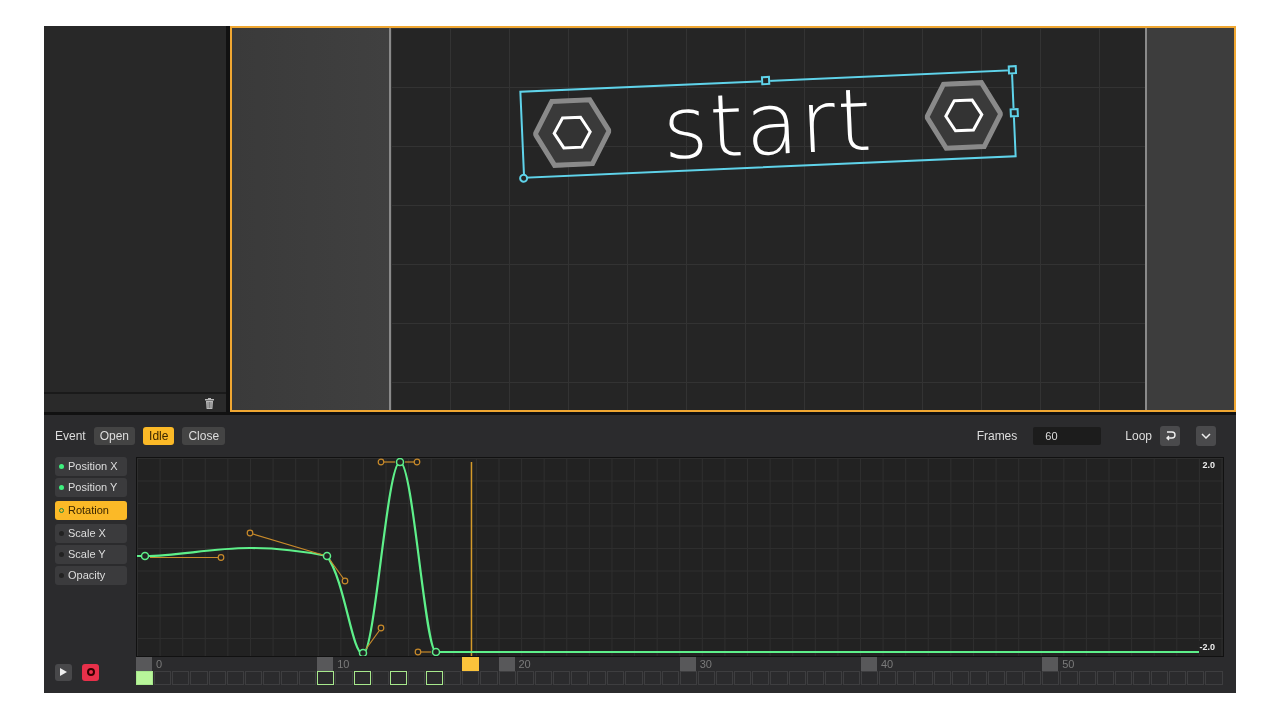 Image resolution: width=1280 pixels, height=720 pixels. I want to click on frame-number: 20, so click(524, 664).